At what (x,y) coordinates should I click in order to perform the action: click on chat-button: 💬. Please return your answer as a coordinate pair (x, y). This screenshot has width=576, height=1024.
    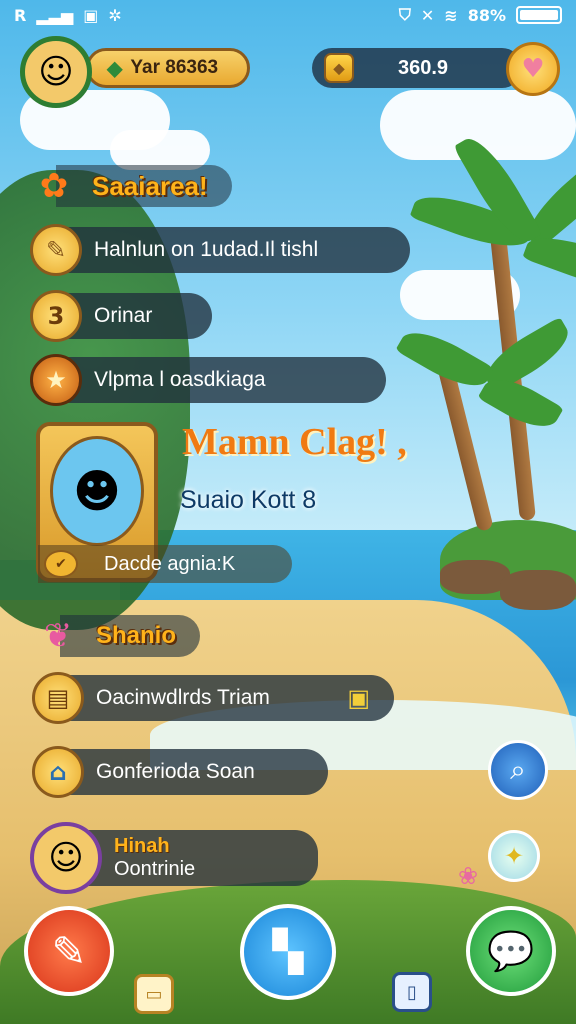
    Looking at the image, I should click on (511, 951).